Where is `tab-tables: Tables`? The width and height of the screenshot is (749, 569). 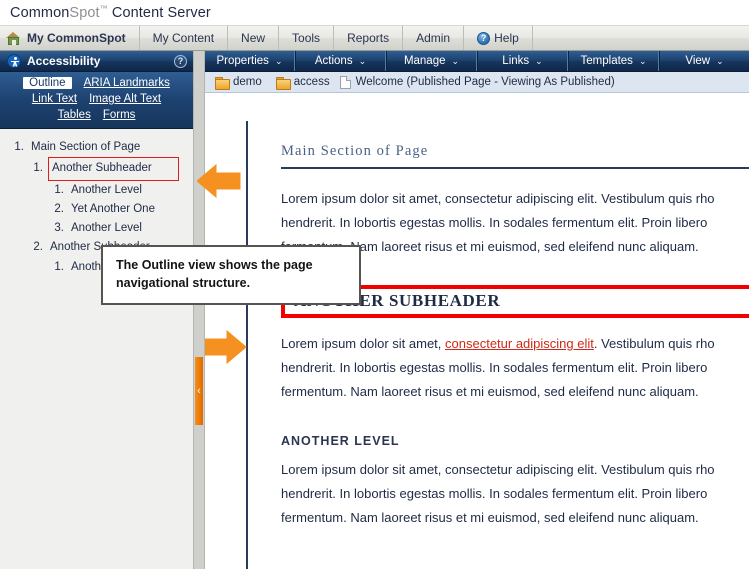 tab-tables: Tables is located at coordinates (74, 115).